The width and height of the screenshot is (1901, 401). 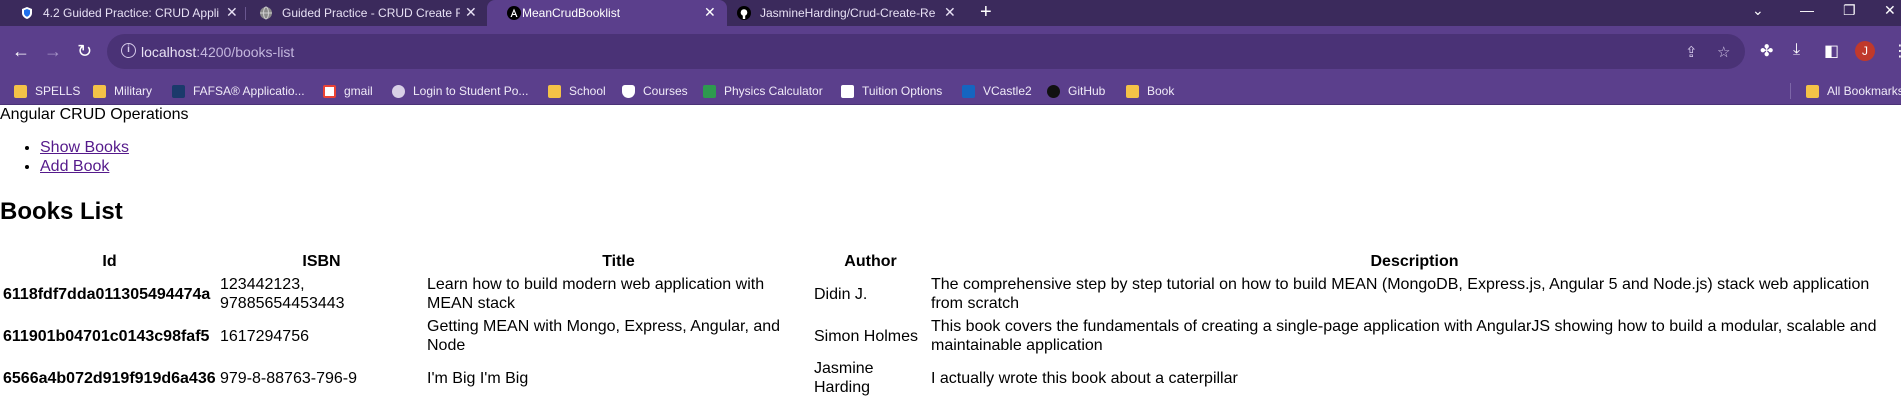 I want to click on new-tab-button: +, so click(x=986, y=12).